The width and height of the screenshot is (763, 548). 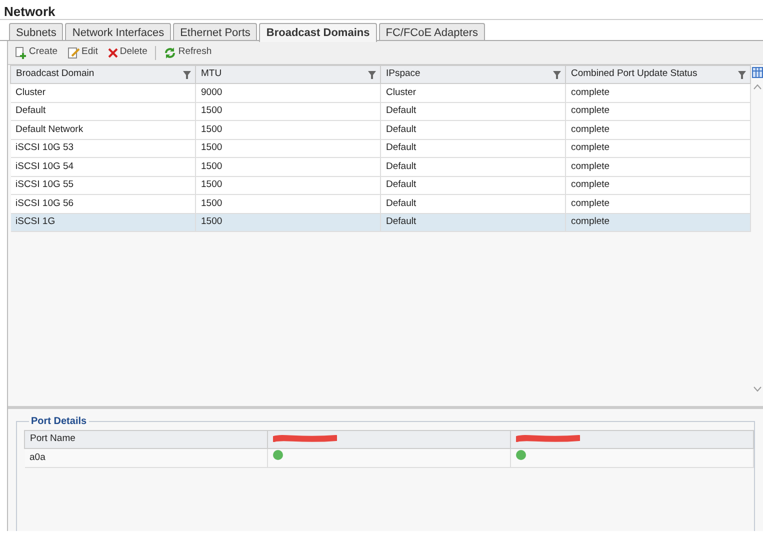 I want to click on table-cell: 9000, so click(x=288, y=93).